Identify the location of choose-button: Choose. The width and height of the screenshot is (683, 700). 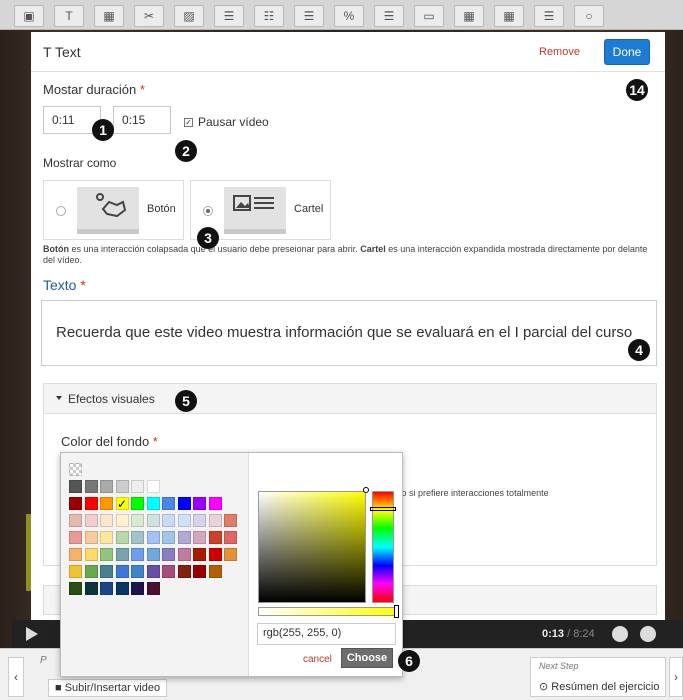
(367, 658).